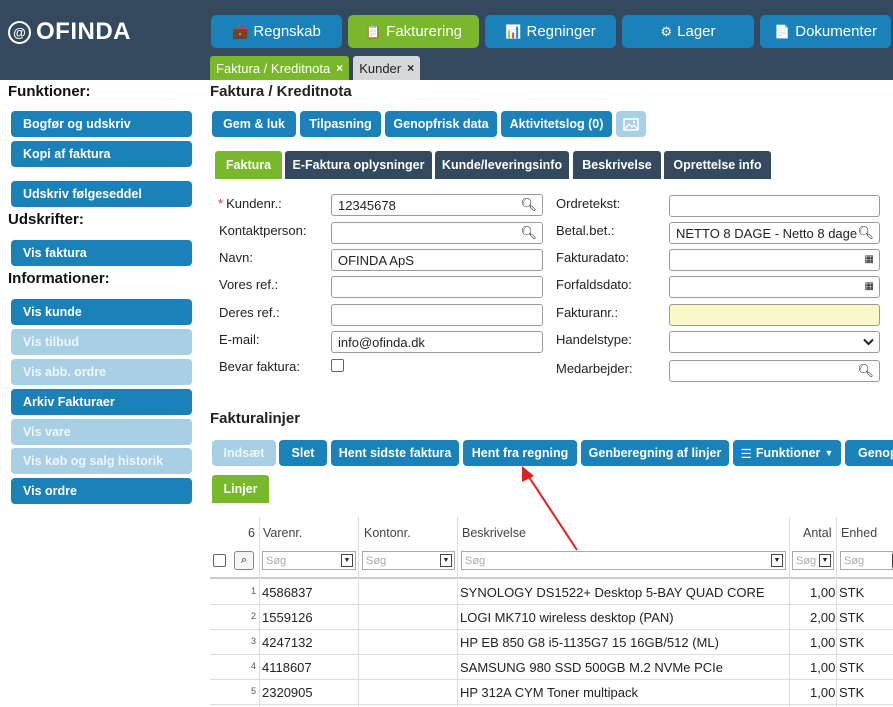 The width and height of the screenshot is (893, 707). What do you see at coordinates (387, 68) in the screenshot?
I see `tab-kunder: Kunder ×` at bounding box center [387, 68].